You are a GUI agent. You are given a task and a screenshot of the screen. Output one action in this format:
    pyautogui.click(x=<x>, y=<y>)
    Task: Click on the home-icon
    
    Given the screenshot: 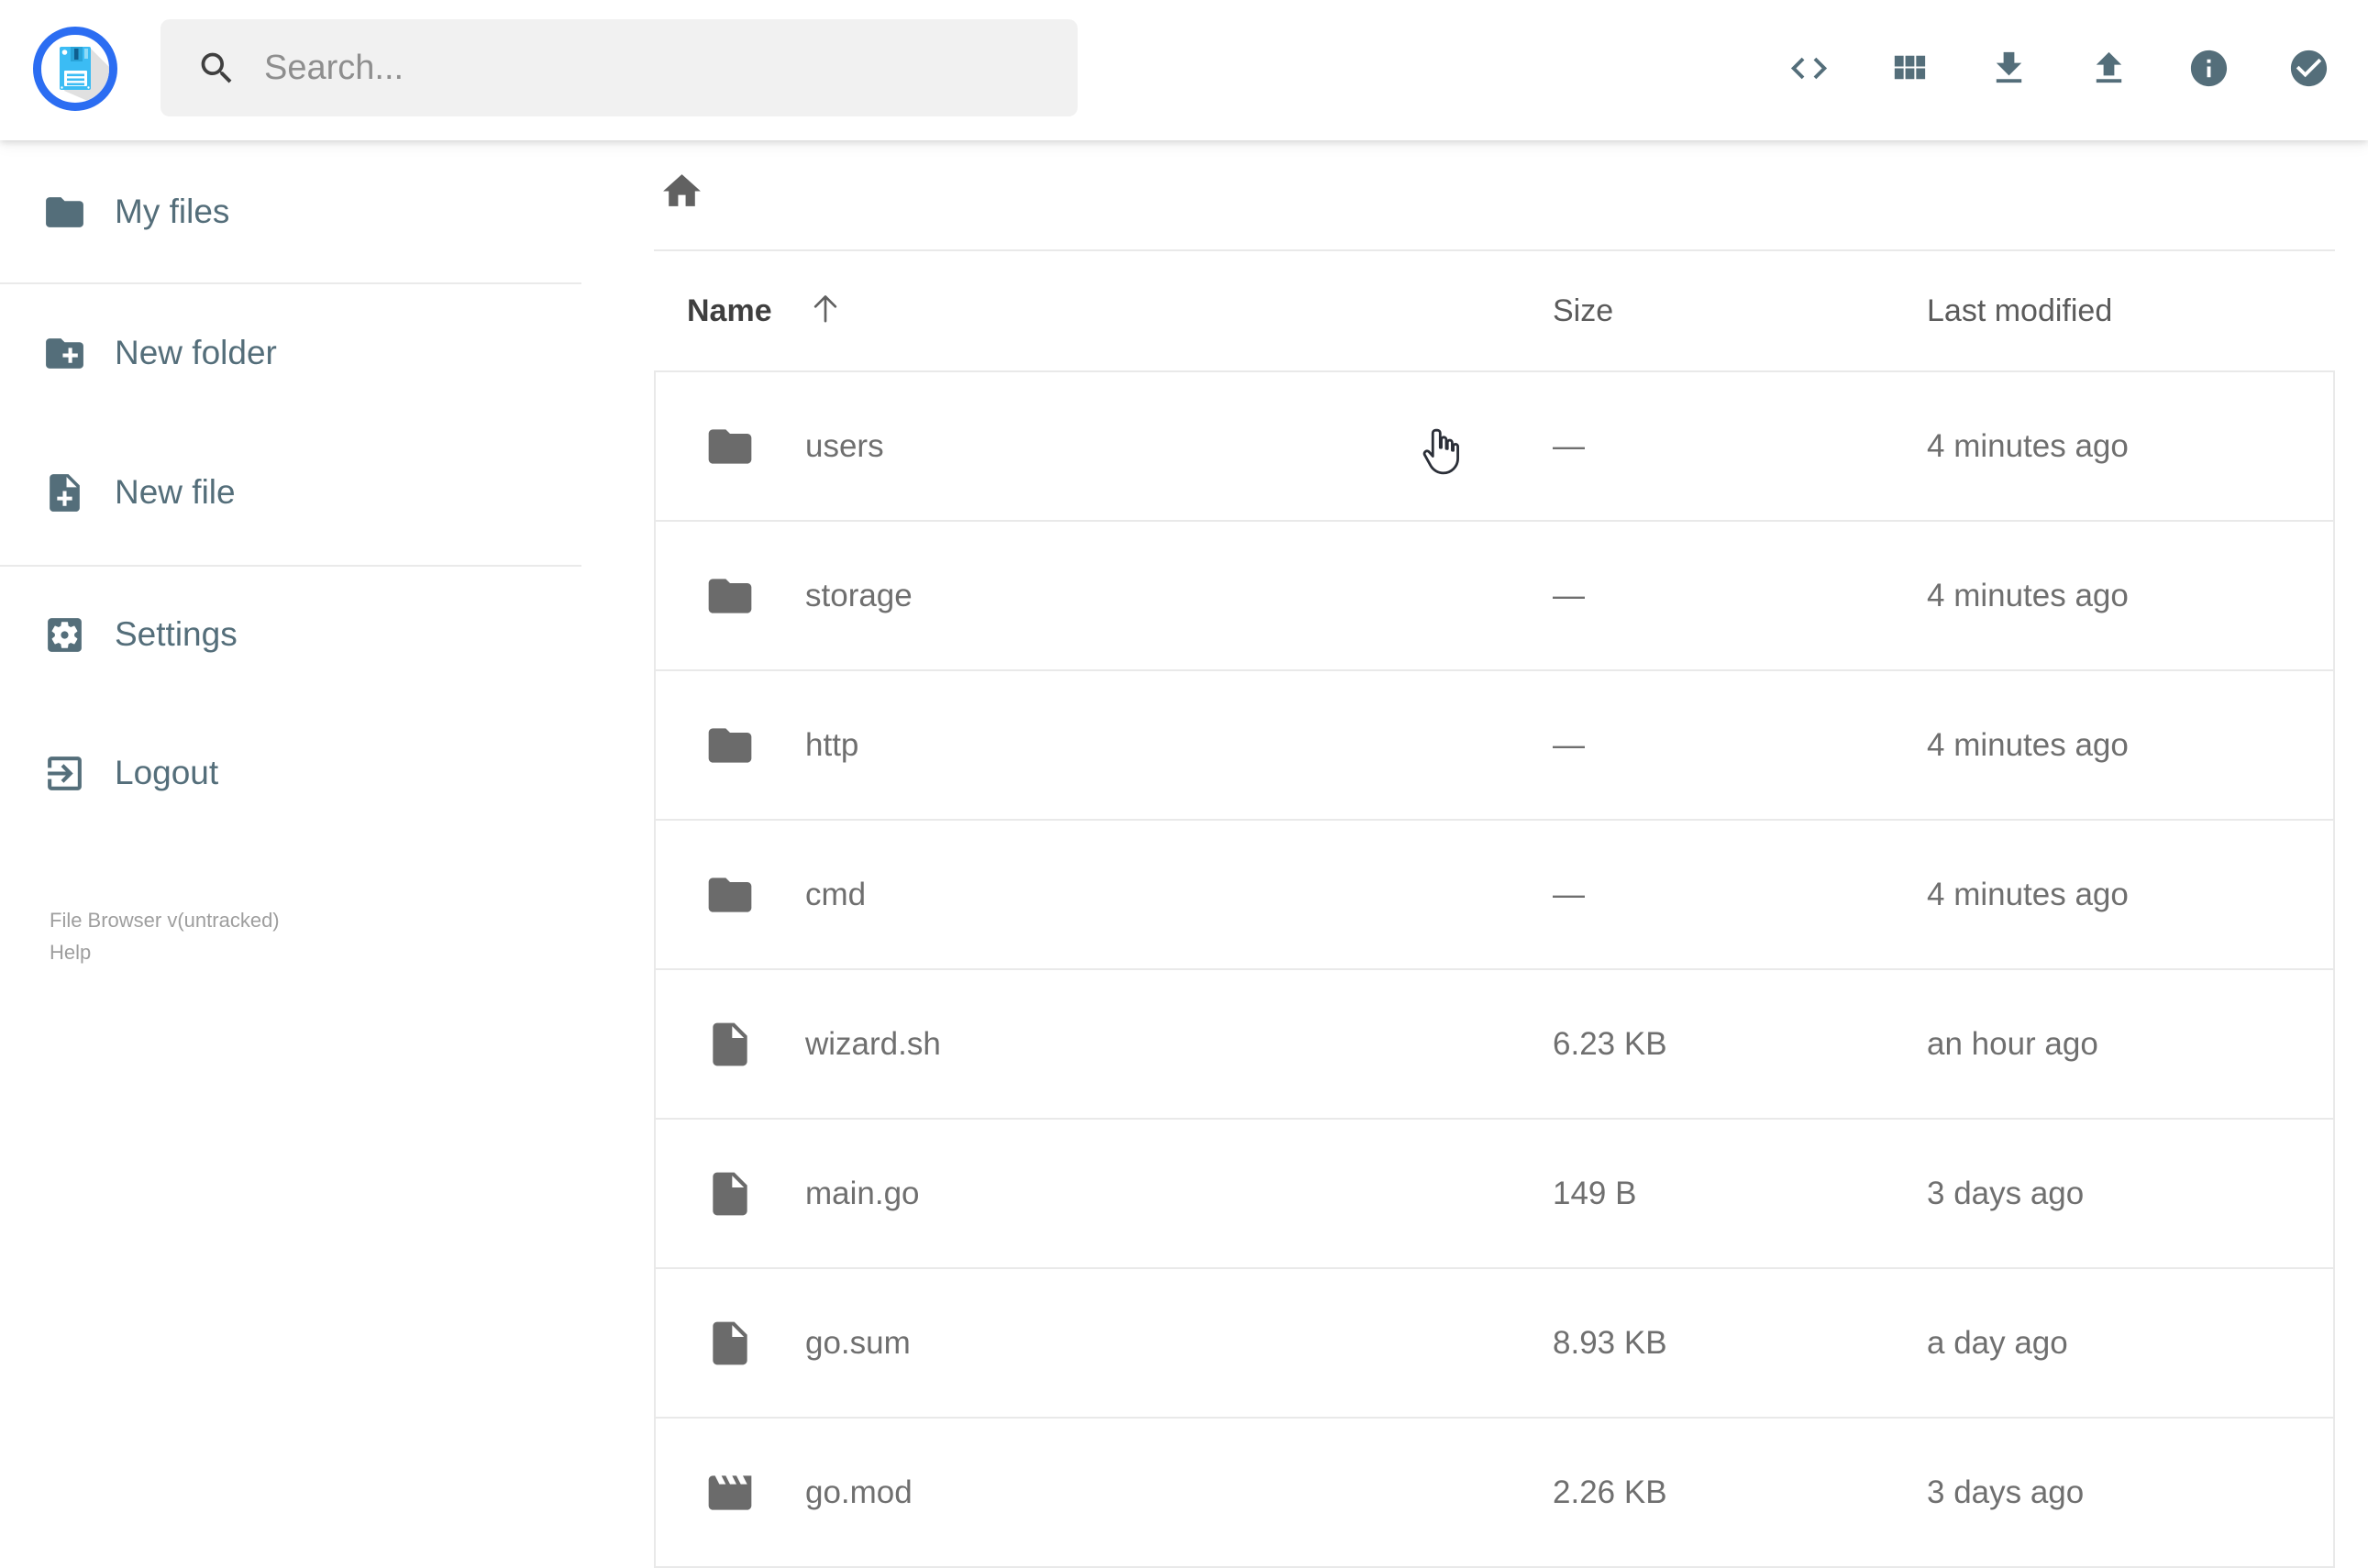 What is the action you would take?
    pyautogui.click(x=681, y=192)
    